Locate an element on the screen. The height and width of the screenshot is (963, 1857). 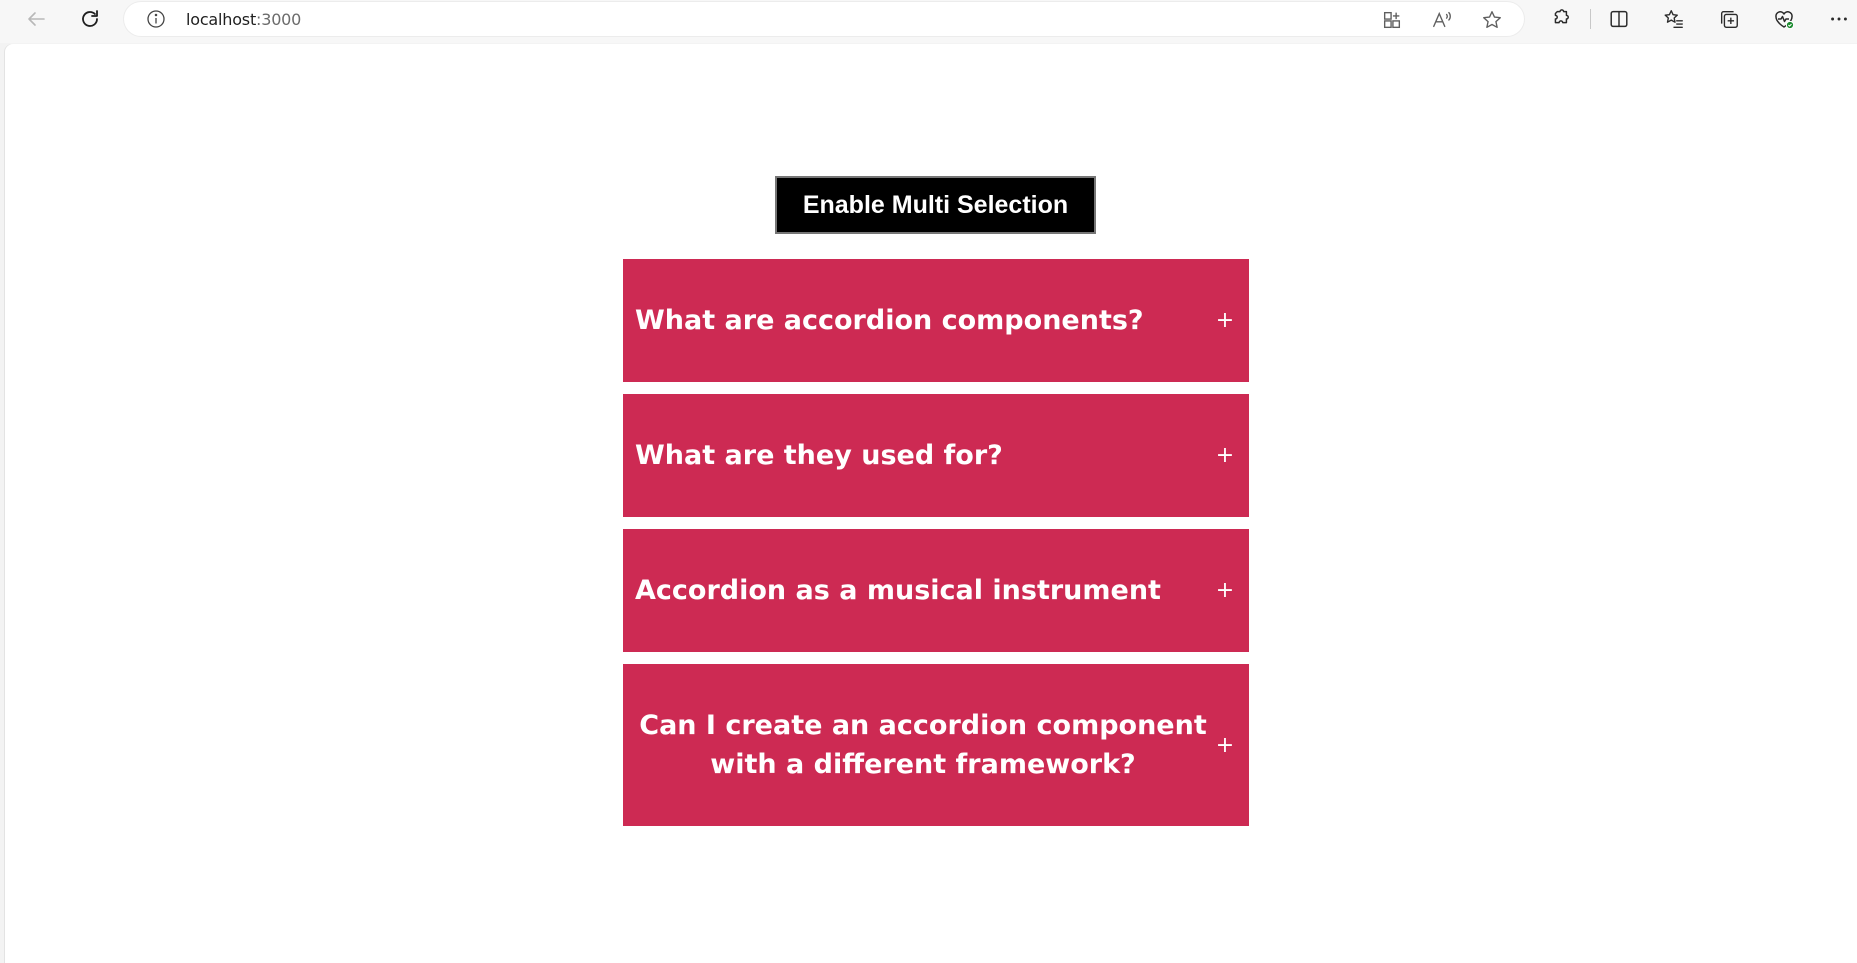
accordion-item-used-for: What are they used for? + is located at coordinates (936, 455).